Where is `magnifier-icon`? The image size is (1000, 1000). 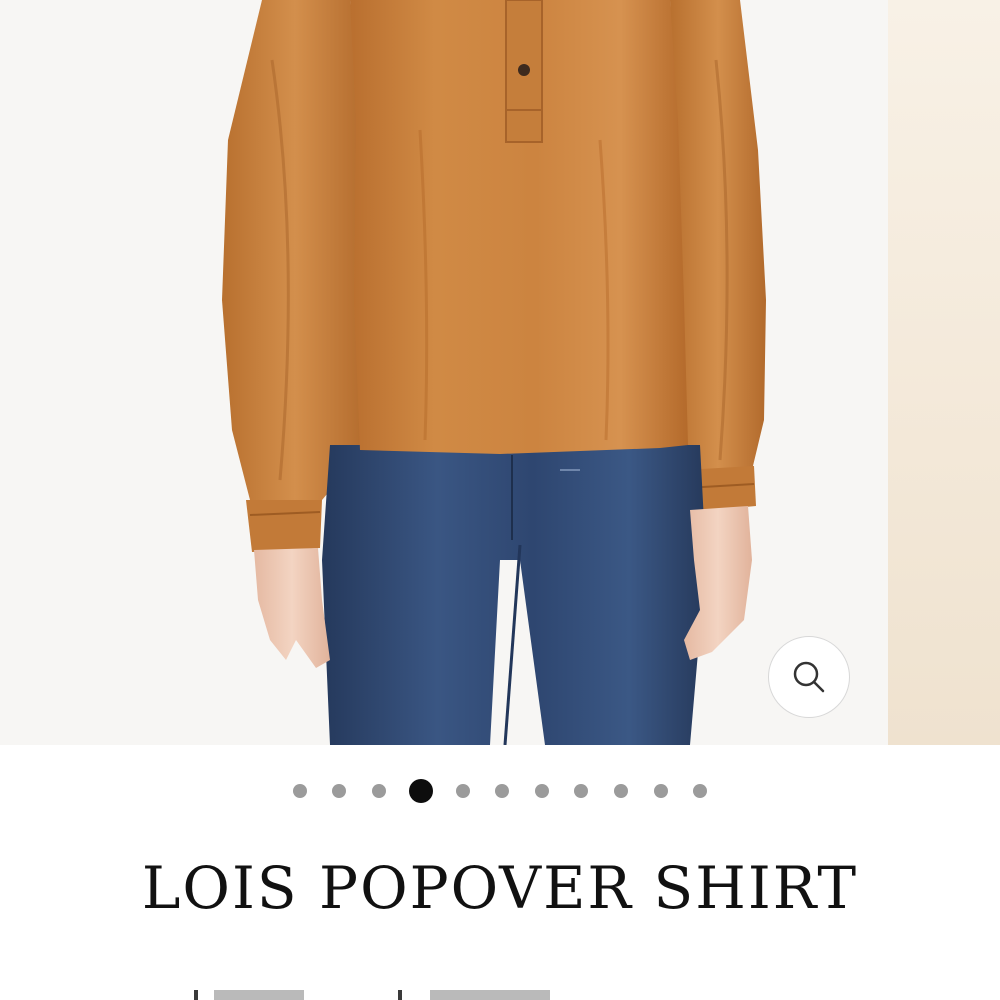
magnifier-icon is located at coordinates (809, 677).